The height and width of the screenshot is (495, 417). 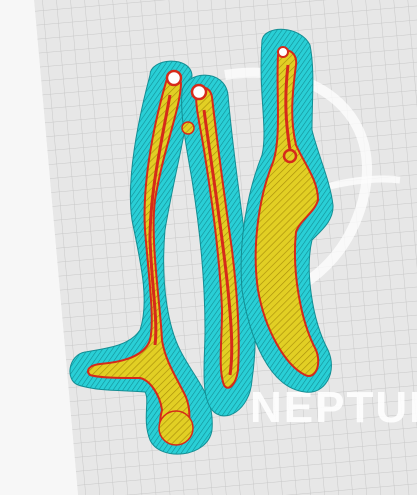 I want to click on foot-disc, so click(x=176, y=428).